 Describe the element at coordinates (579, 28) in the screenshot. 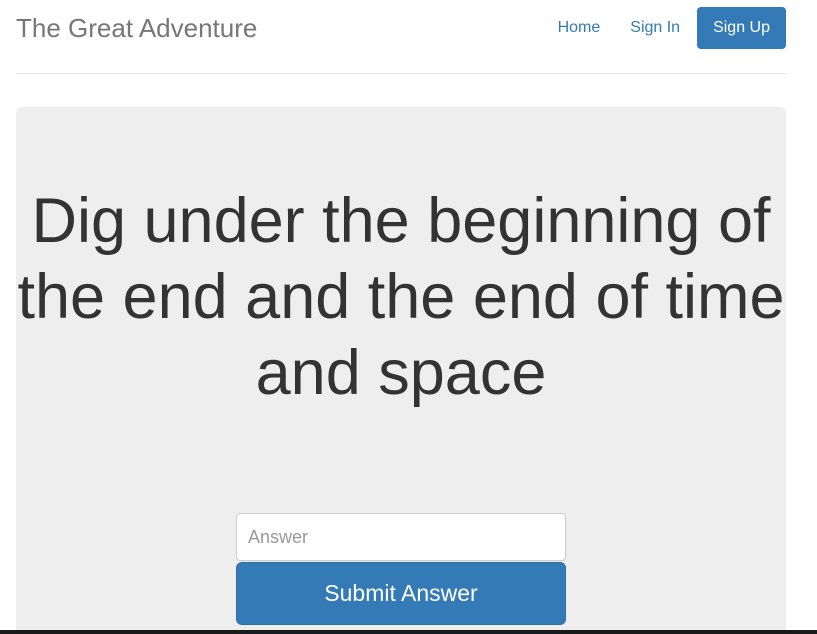

I see `nav-home-link: Home` at that location.